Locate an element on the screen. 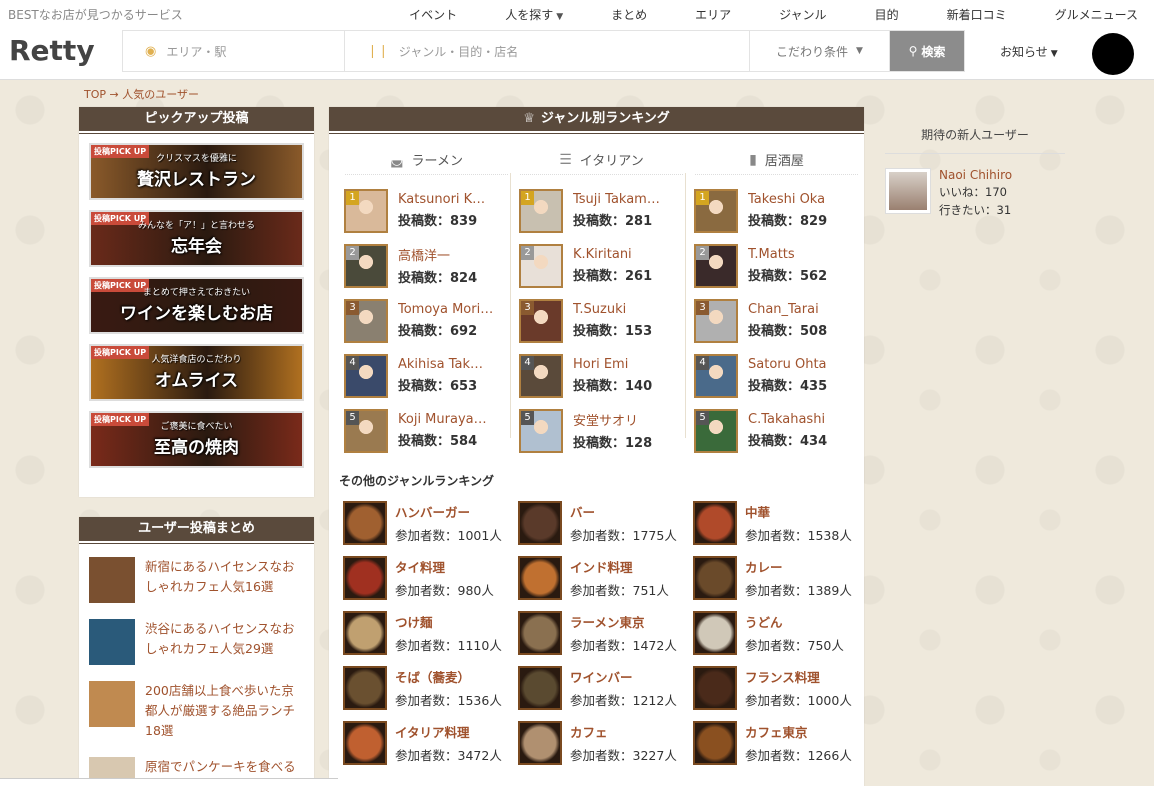  nav-item: グルメニュース is located at coordinates (1084, 14).